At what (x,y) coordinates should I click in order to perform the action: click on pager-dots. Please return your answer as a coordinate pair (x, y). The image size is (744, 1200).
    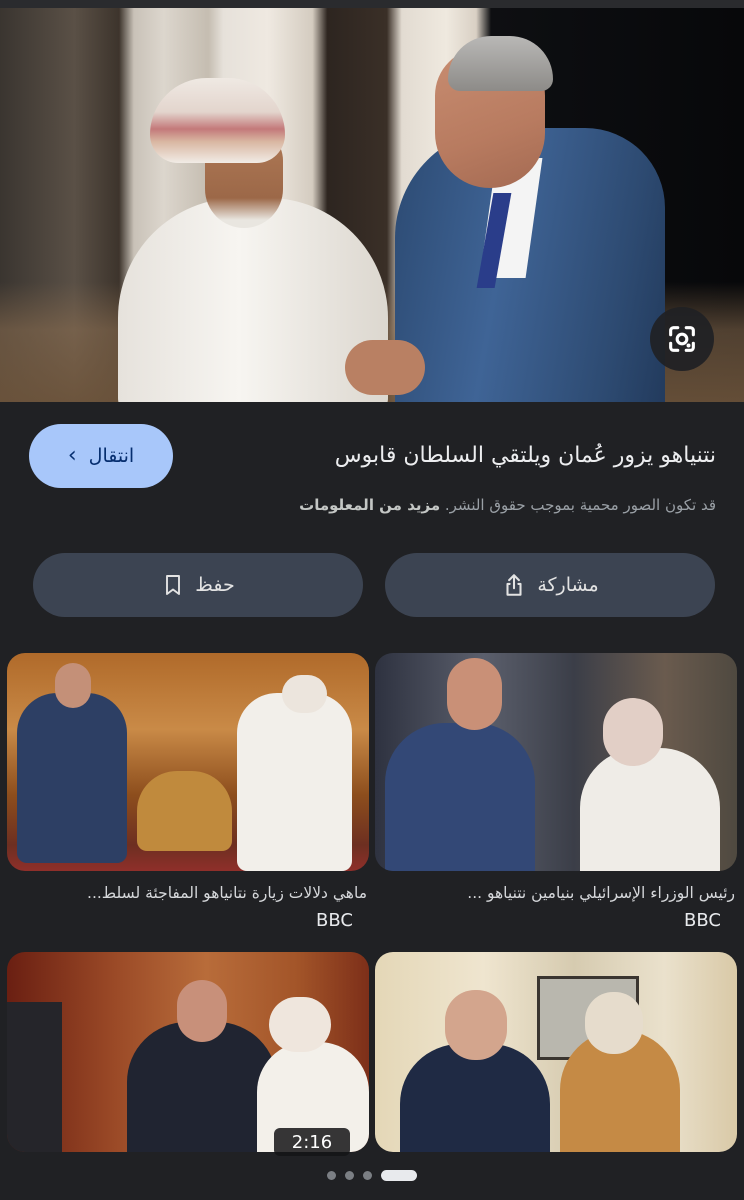
    Looking at the image, I should click on (372, 1175).